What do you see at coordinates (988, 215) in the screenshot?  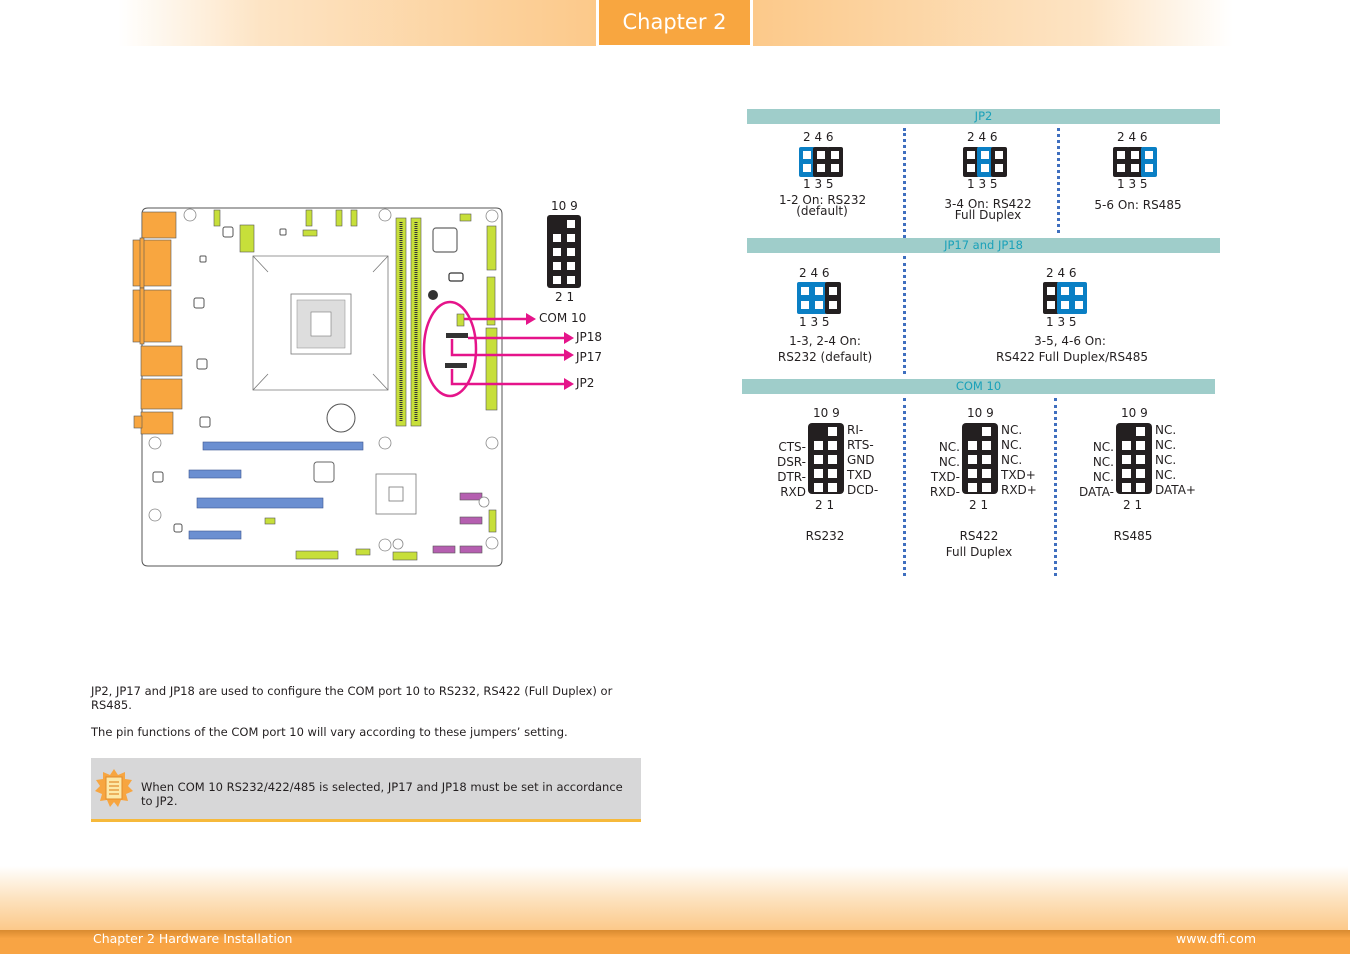 I see `jp2-setting-2-sub: Full Duplex` at bounding box center [988, 215].